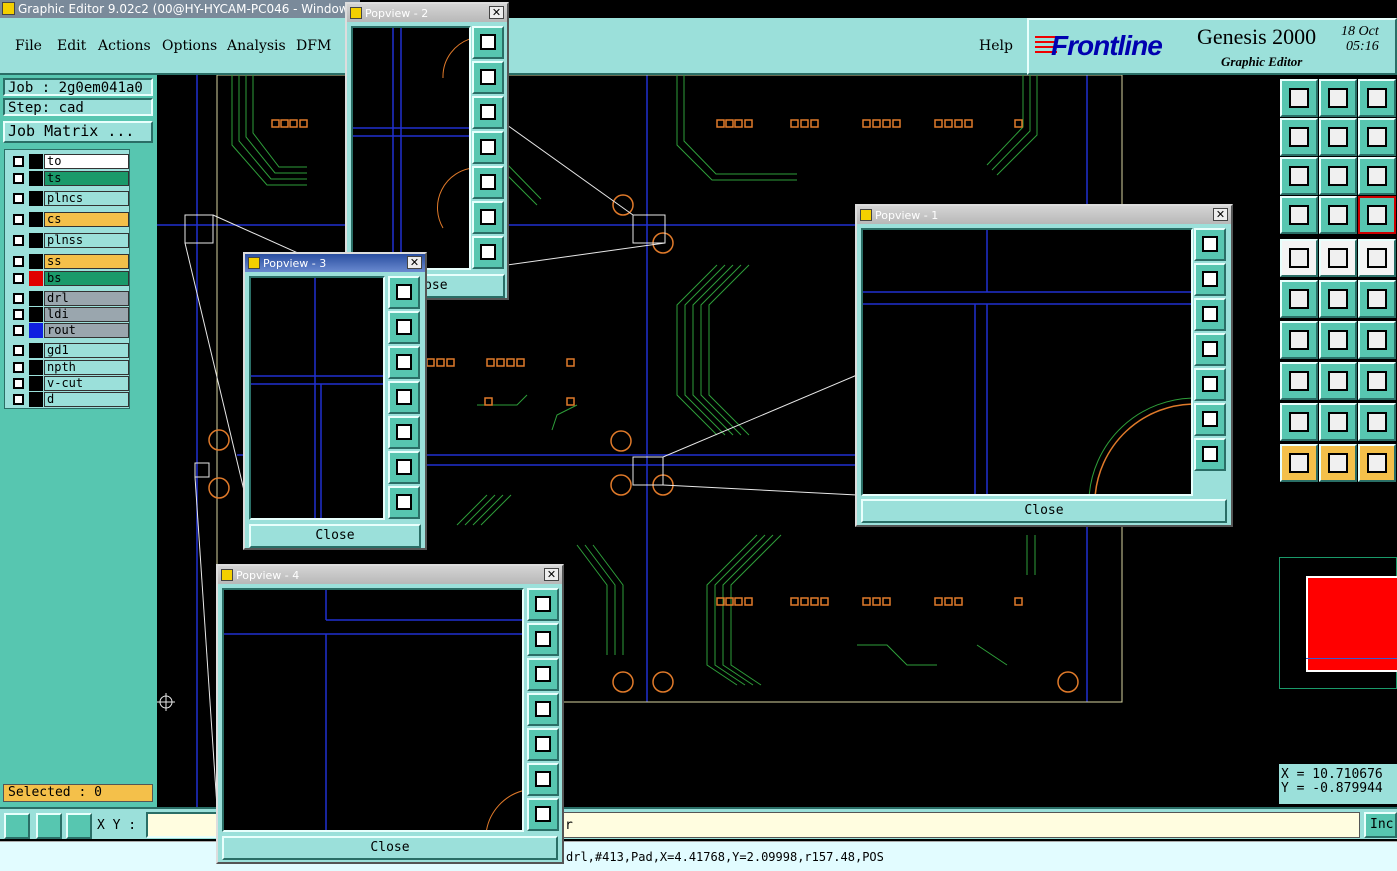 This screenshot has height=871, width=1397. I want to click on measure-tool-icon, so click(1299, 215).